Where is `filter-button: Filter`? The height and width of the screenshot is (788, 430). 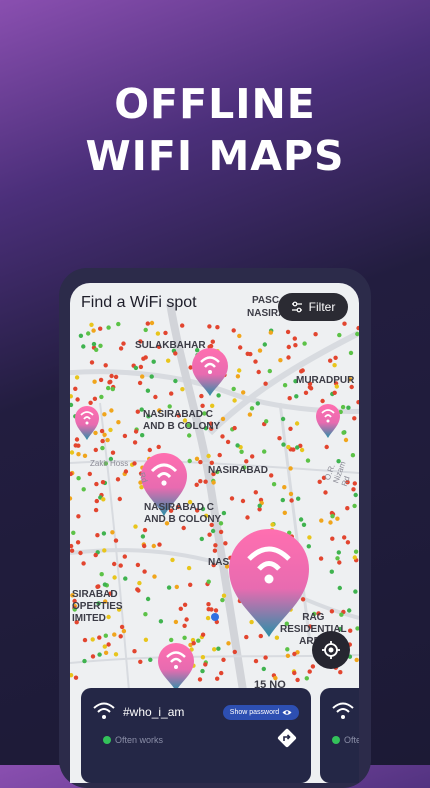
filter-button: Filter is located at coordinates (313, 307).